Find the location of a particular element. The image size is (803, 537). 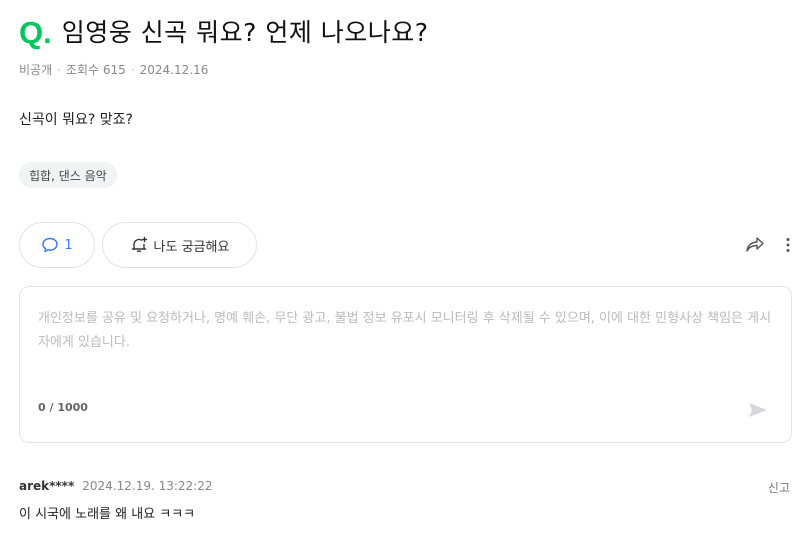

question-header: Q. 임영웅 신곡 뭐요? 언제 나오나요? is located at coordinates (224, 33).